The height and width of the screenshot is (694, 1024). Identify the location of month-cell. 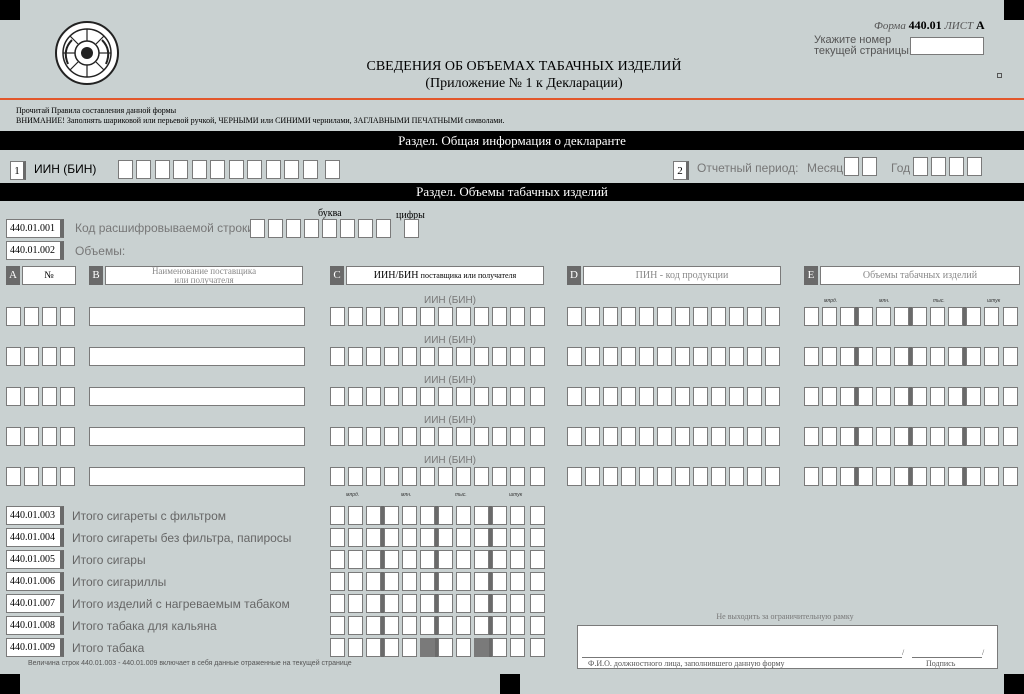
(869, 166).